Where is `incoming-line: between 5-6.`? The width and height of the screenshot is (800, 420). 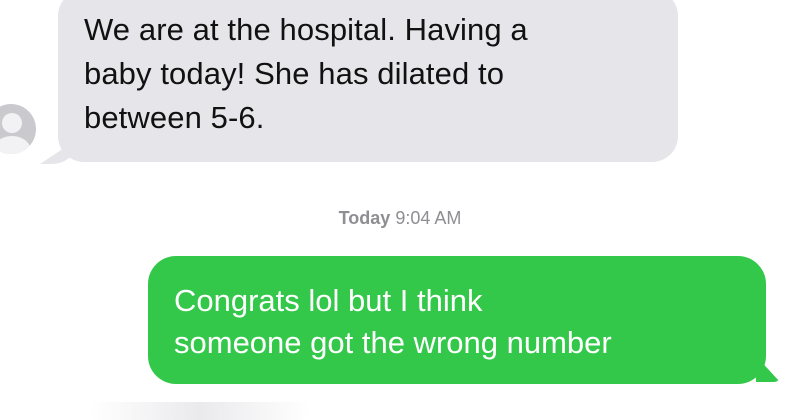 incoming-line: between 5-6. is located at coordinates (174, 117).